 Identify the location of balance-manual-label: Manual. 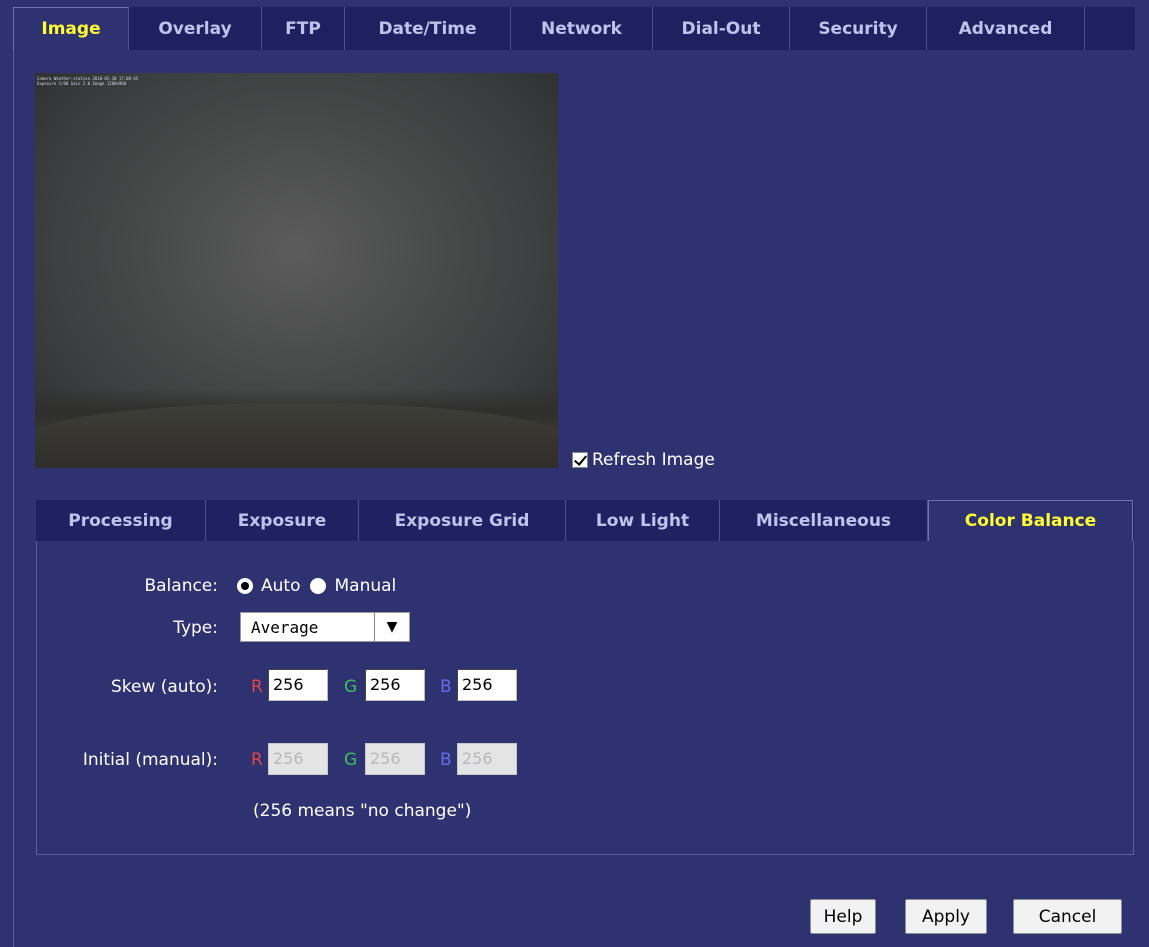
(365, 586).